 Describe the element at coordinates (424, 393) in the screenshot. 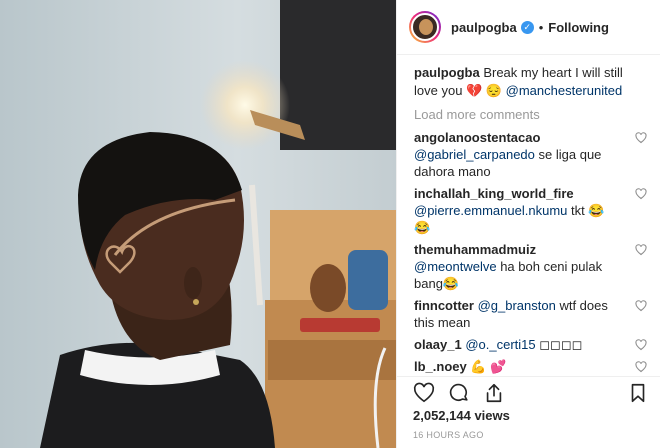

I see `heart-icon` at that location.